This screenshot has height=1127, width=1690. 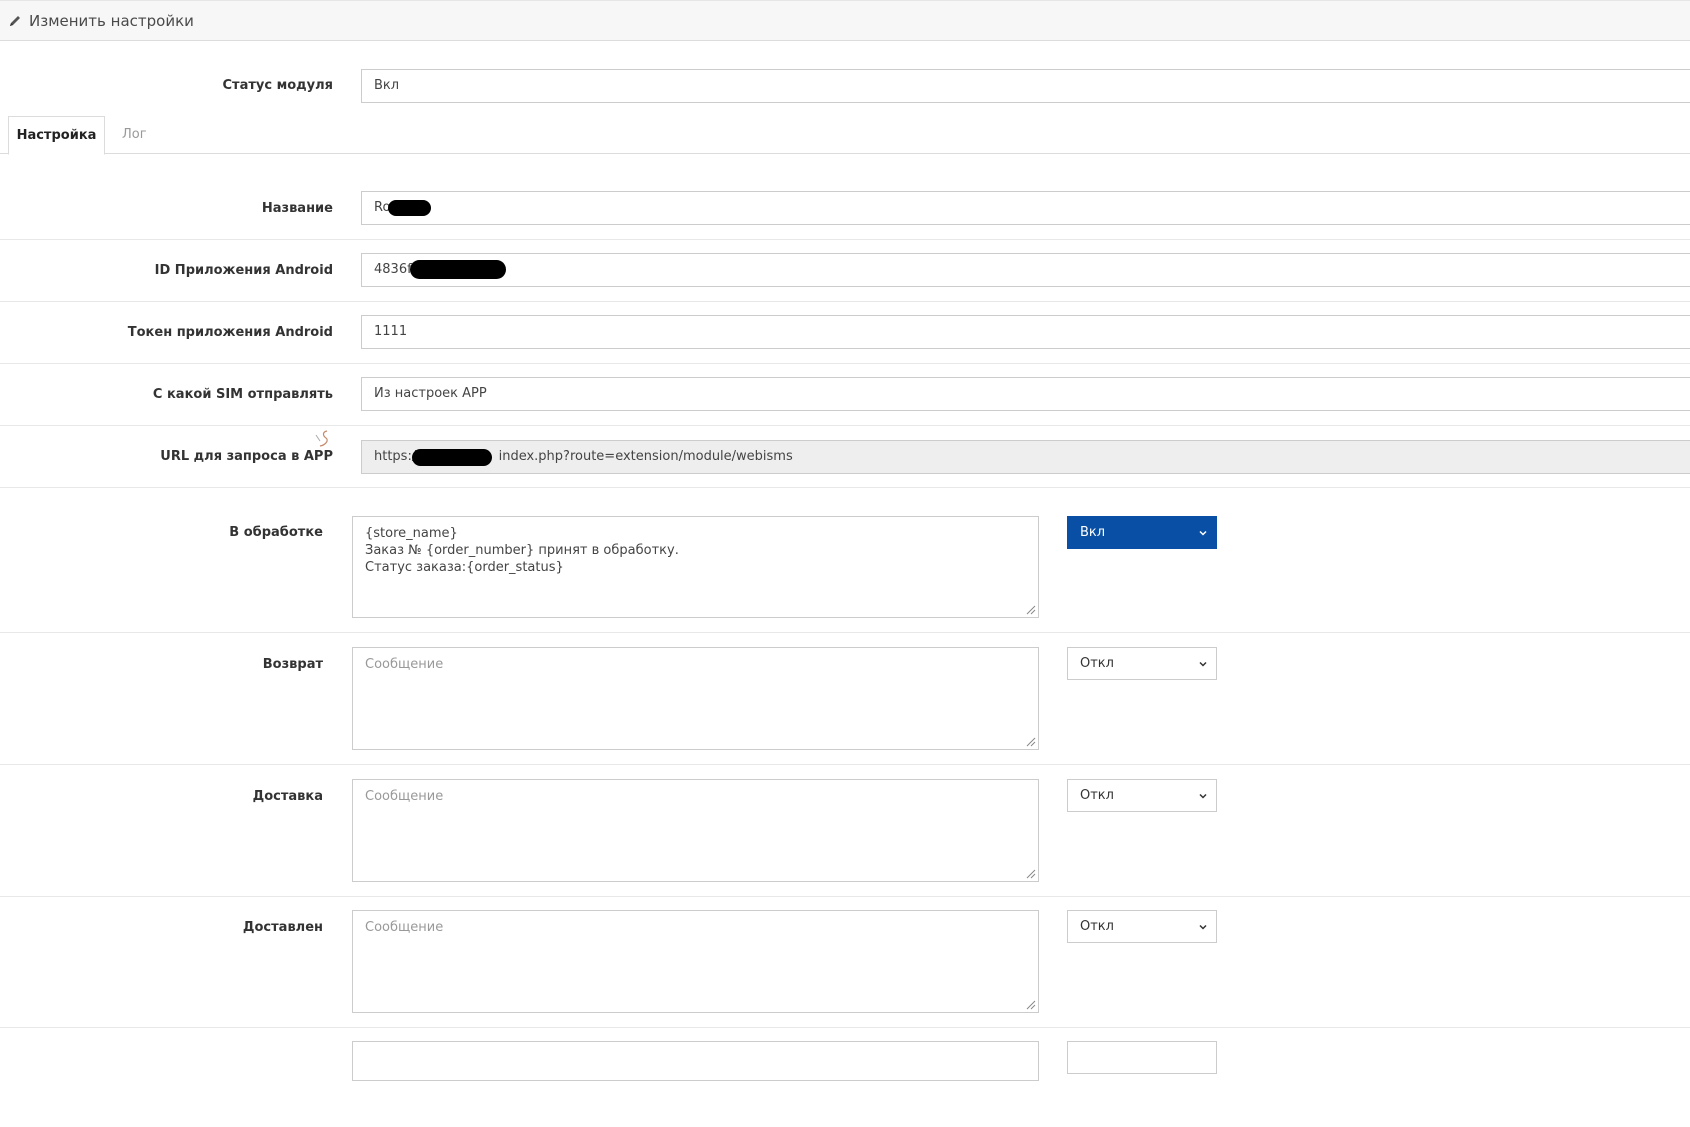 What do you see at coordinates (246, 456) in the screenshot?
I see `url-label: URL для запроса в APP` at bounding box center [246, 456].